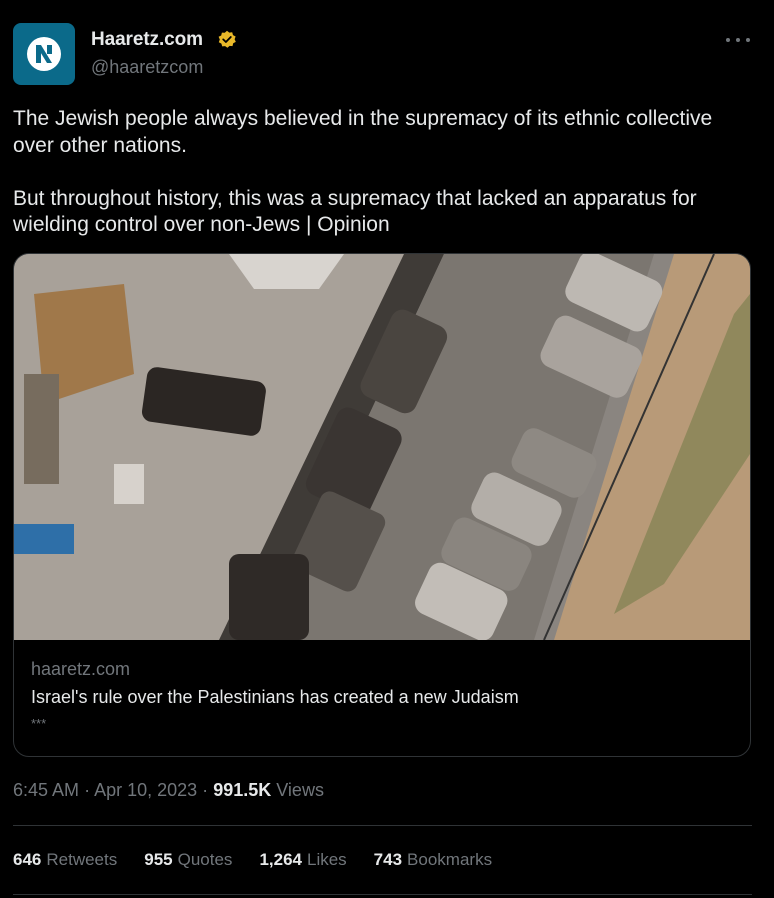 The height and width of the screenshot is (898, 774). Describe the element at coordinates (300, 790) in the screenshot. I see `views-label: Views` at that location.